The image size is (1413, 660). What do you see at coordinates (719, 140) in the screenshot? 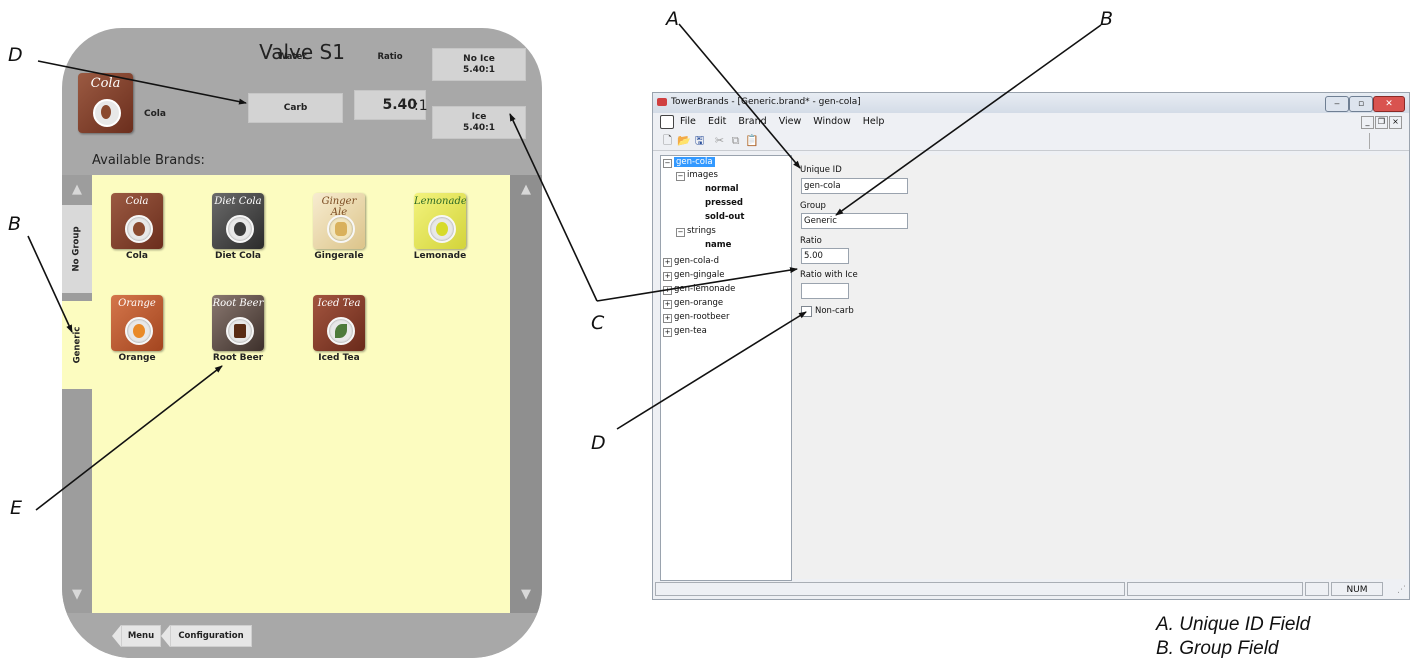
I see `cut-icon: ✂` at bounding box center [719, 140].